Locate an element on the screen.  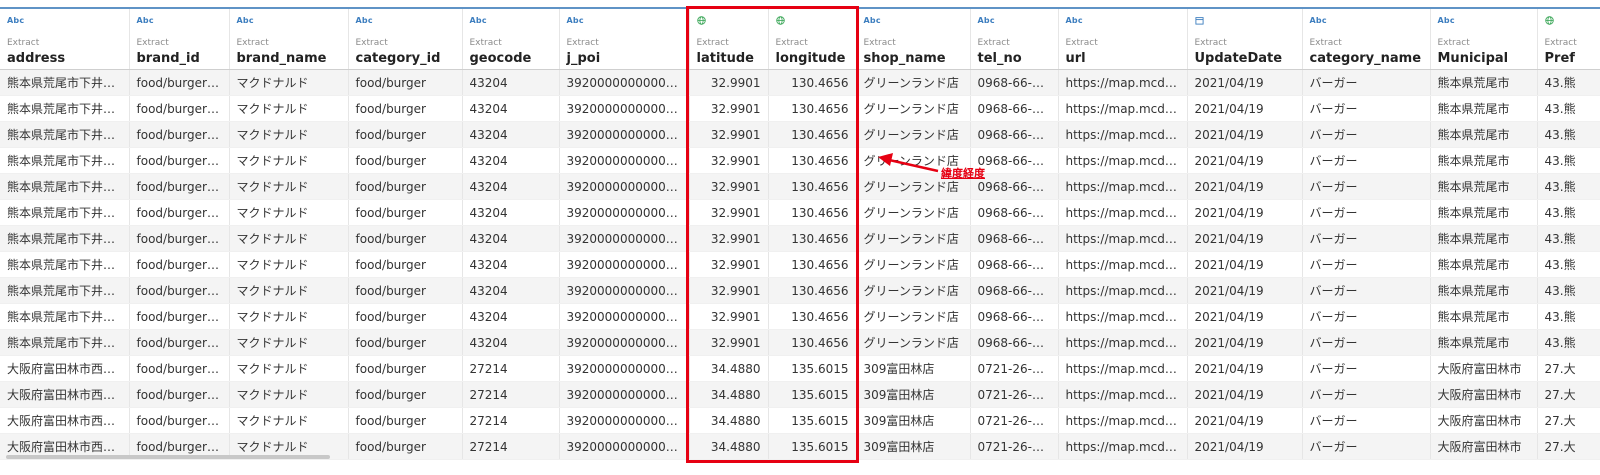
column-header-tel-no: Abc Extract tel_no is located at coordinates (1014, 39).